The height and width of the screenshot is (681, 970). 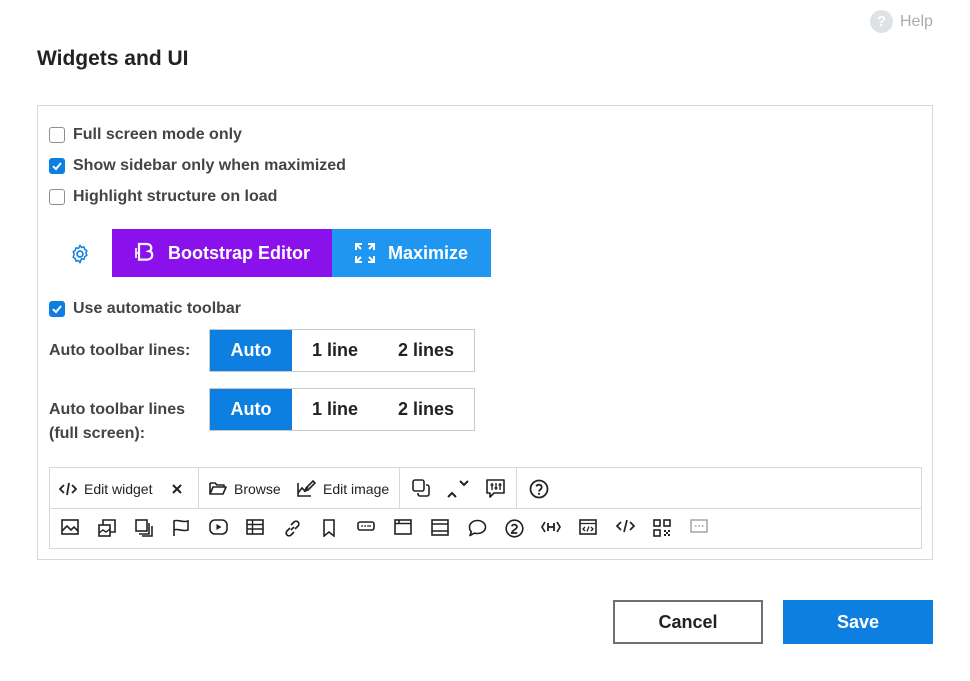 I want to click on auto-toolbar-checkbox, so click(x=57, y=309).